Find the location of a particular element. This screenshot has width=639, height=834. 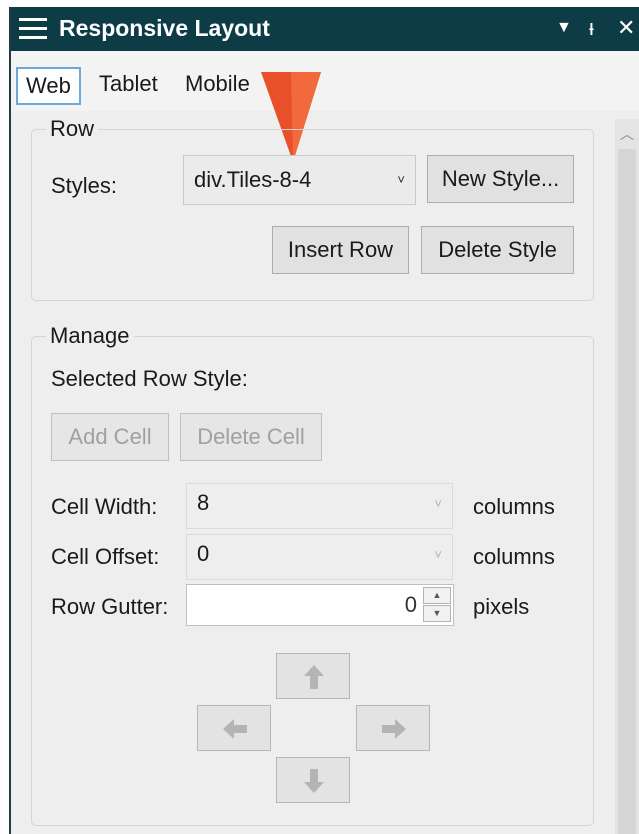

cell-offset-value: 0 is located at coordinates (203, 553).